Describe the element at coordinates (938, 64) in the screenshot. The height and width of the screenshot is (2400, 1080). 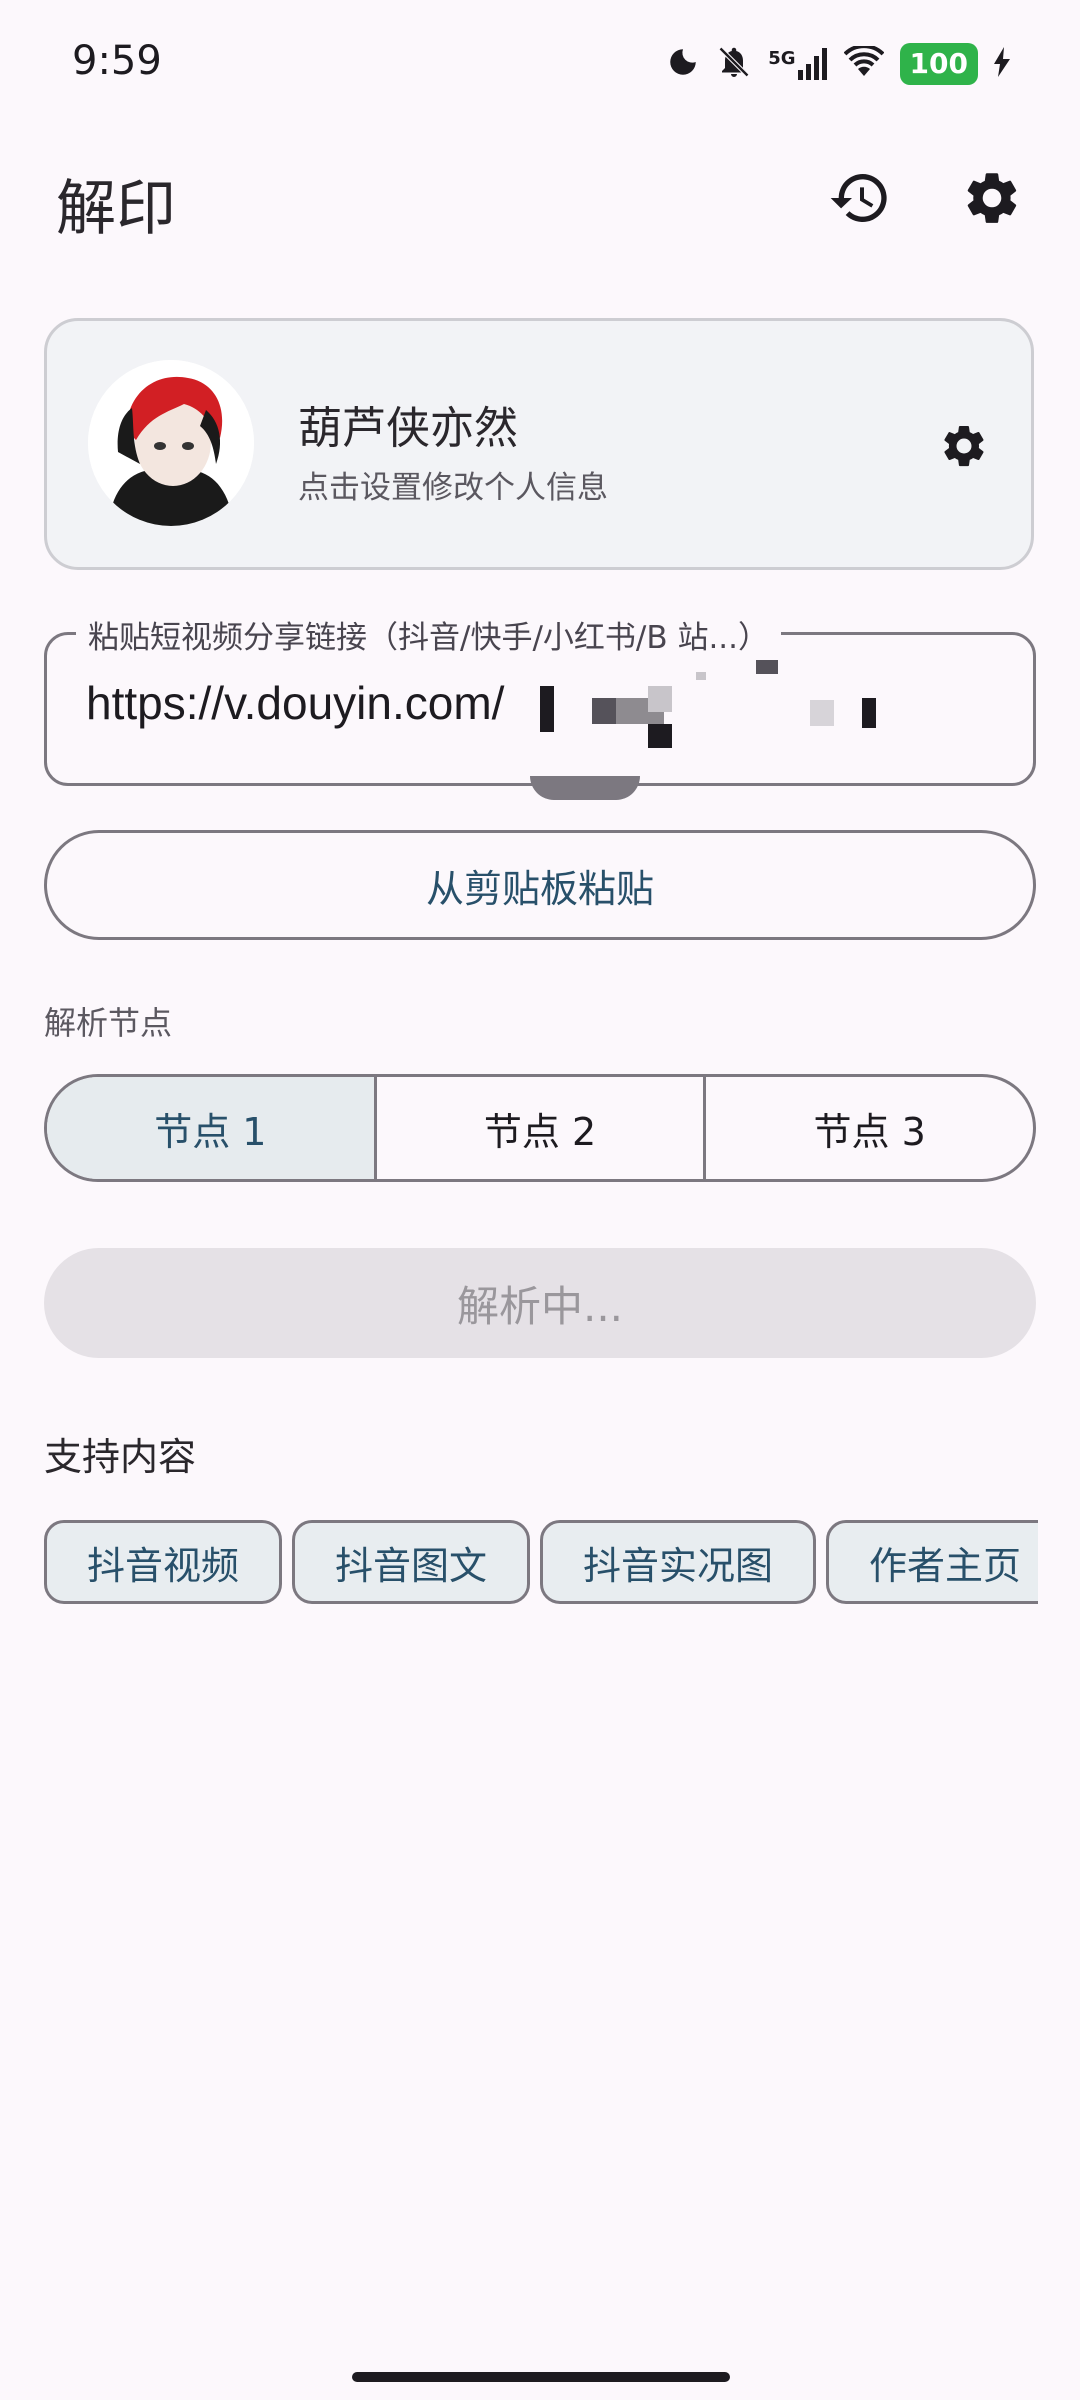
I see `battery-indicator: 100` at that location.